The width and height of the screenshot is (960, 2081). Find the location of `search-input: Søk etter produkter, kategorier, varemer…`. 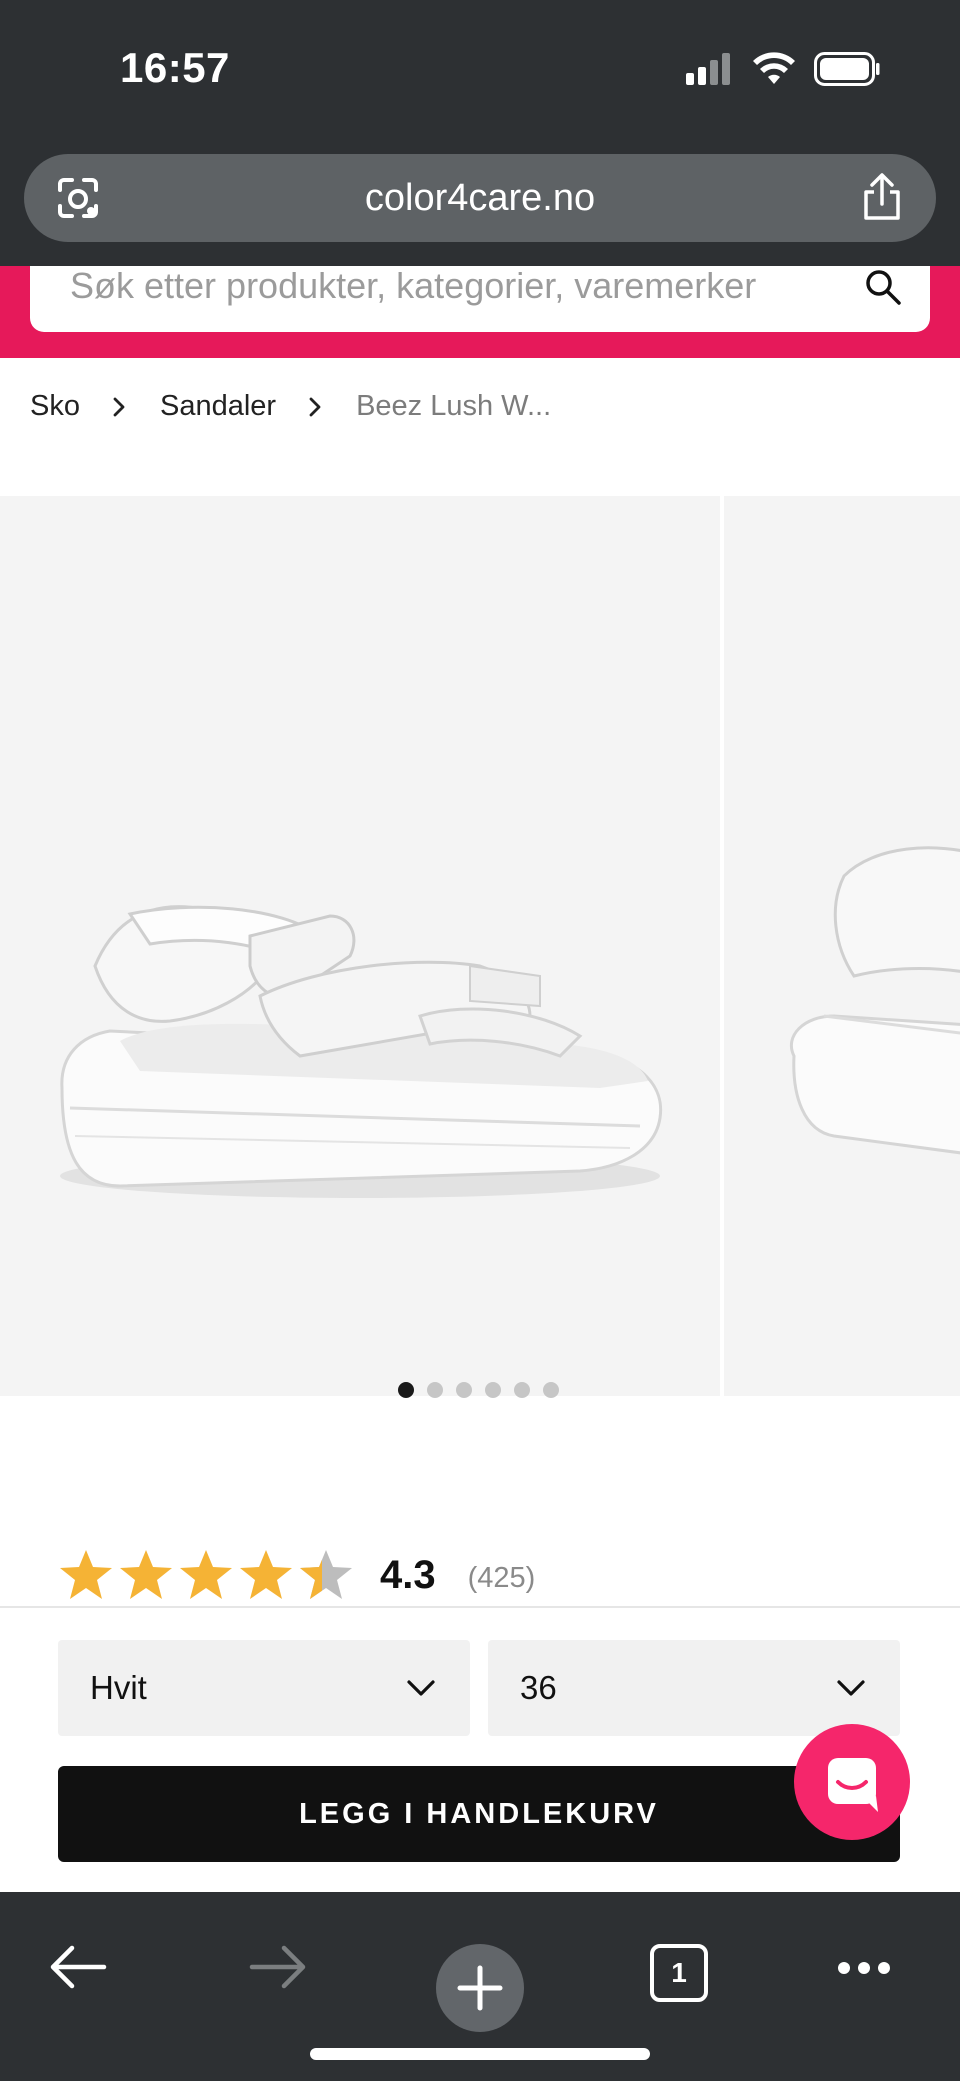

search-input: Søk etter produkter, kategorier, varemer… is located at coordinates (455, 299).